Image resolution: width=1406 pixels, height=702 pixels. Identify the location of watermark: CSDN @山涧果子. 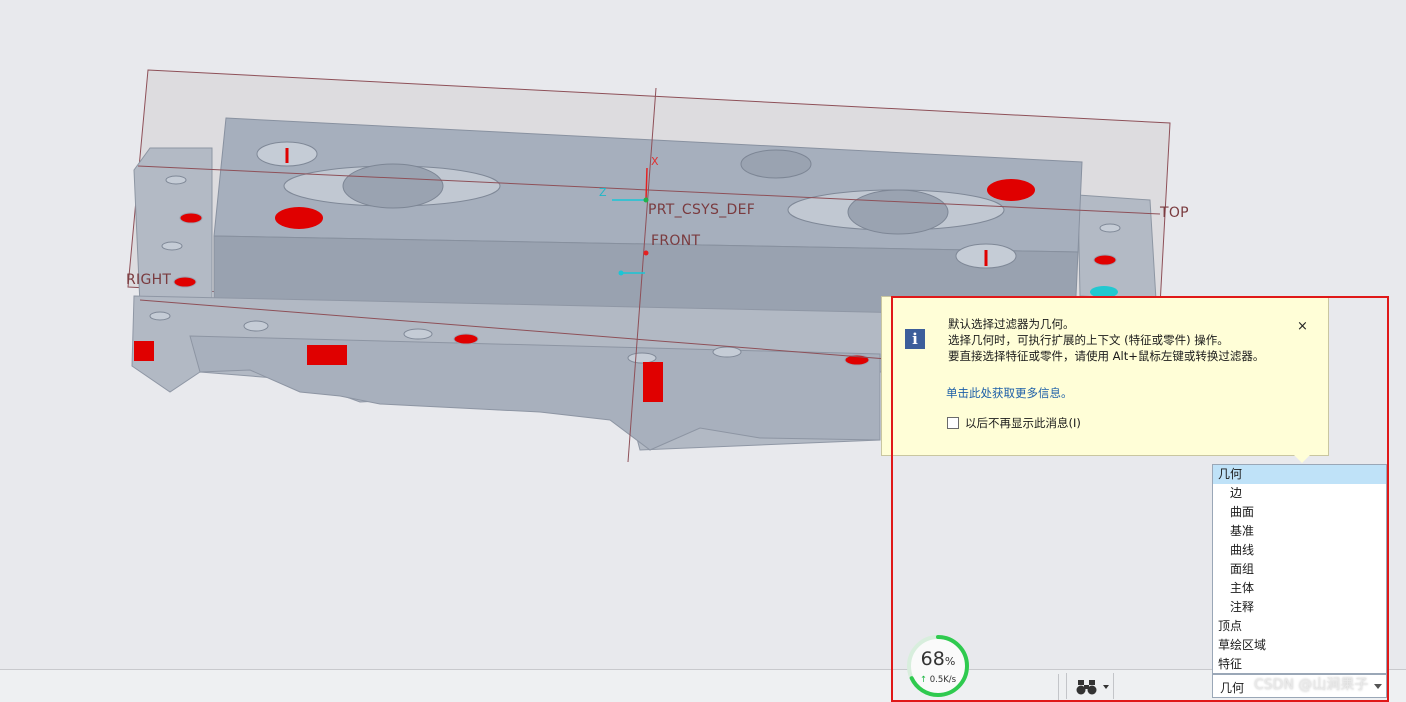
(1311, 685).